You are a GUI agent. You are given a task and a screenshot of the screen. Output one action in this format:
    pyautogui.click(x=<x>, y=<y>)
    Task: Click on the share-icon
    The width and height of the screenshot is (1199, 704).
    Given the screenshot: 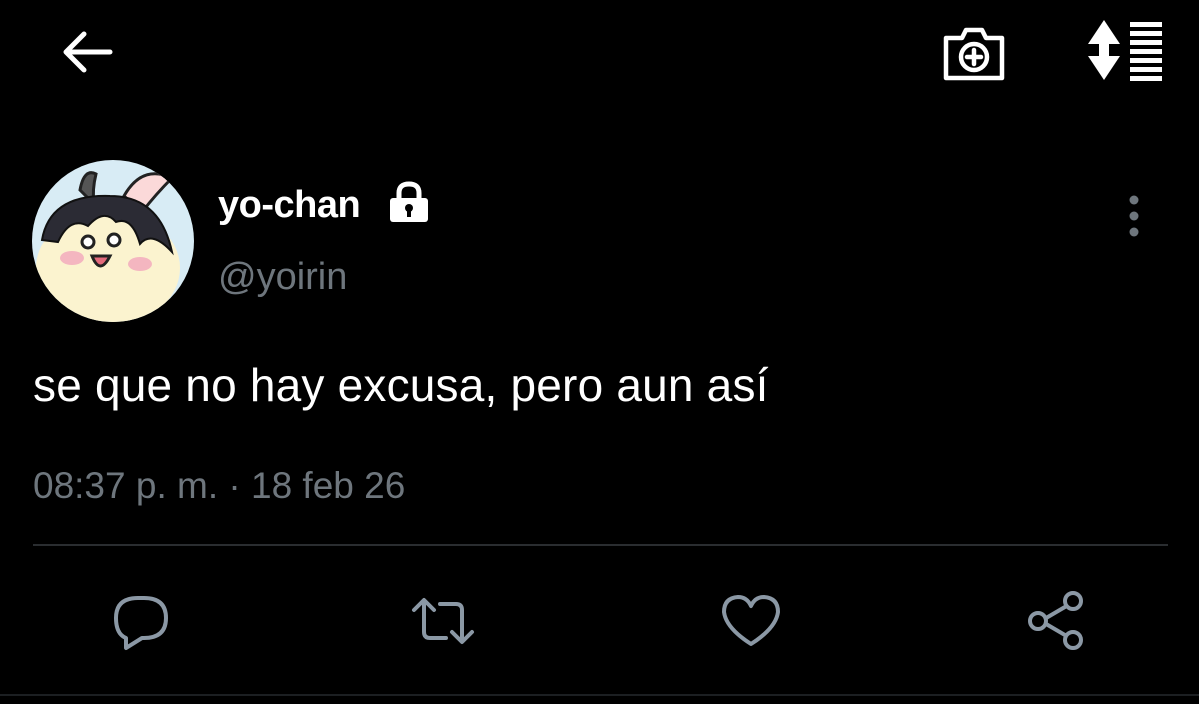 What is the action you would take?
    pyautogui.click(x=1055, y=620)
    